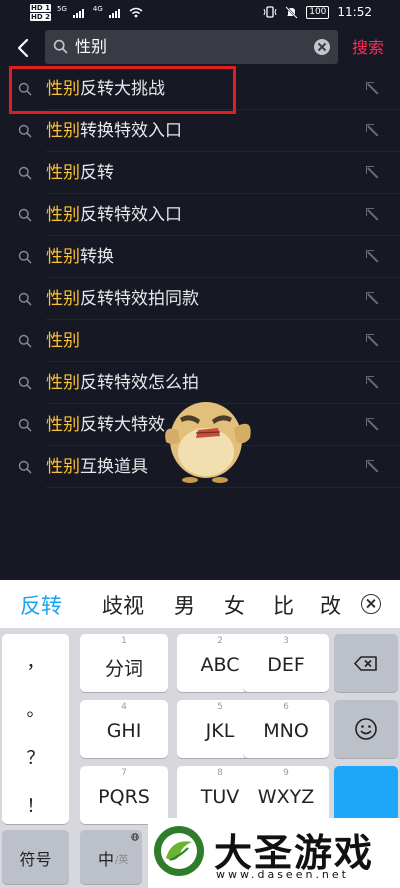 The image size is (400, 888). I want to click on search-input: 性别, so click(195, 47).